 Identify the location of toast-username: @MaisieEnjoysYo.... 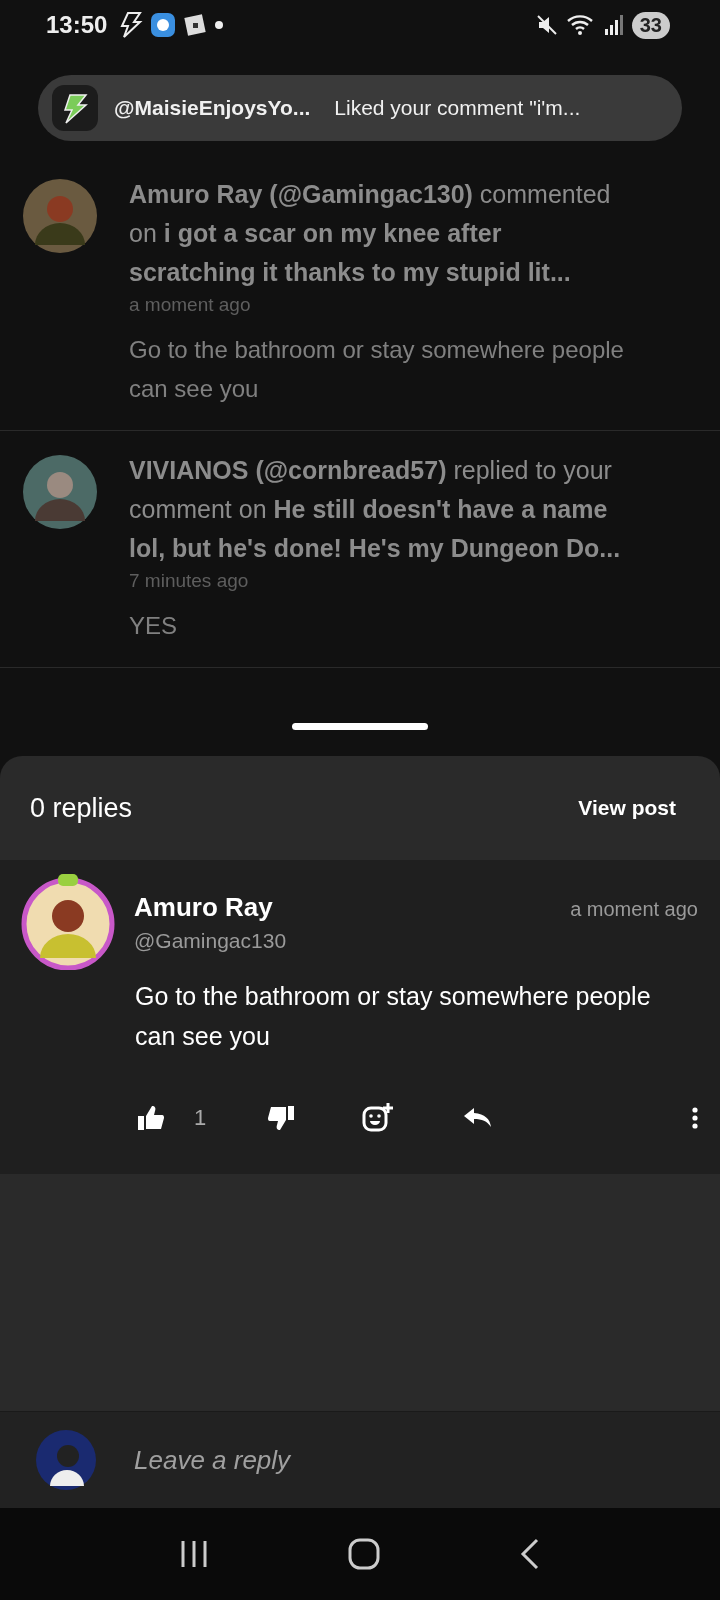
(212, 108).